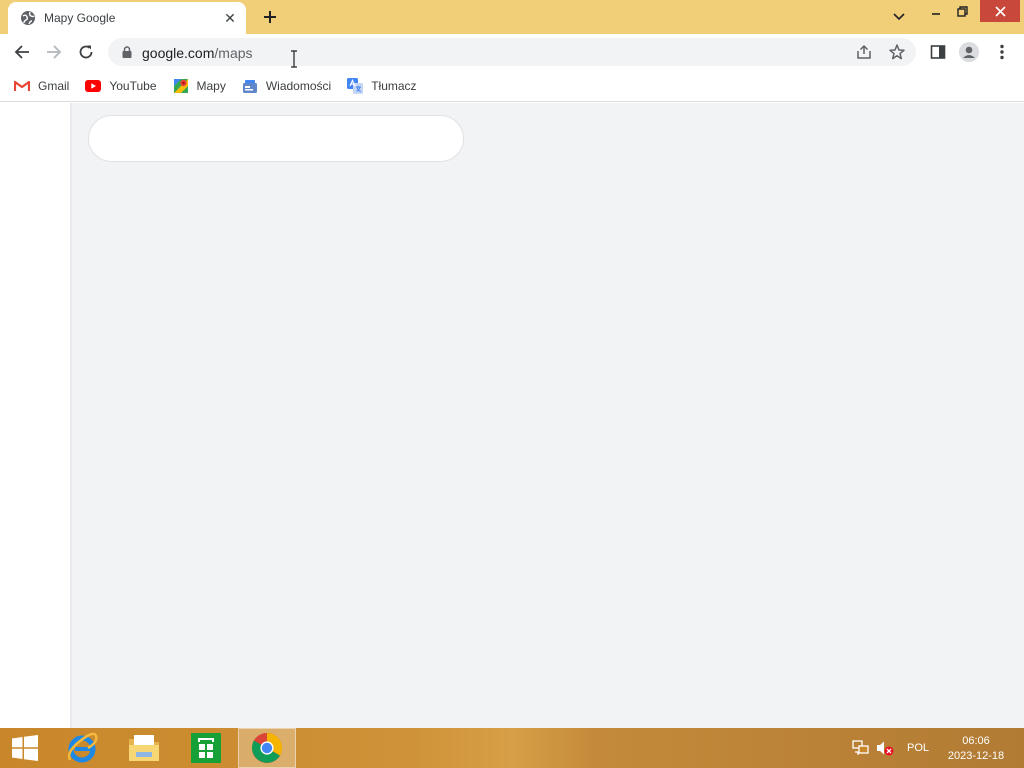 This screenshot has width=1024, height=768. I want to click on profile-button, so click(969, 52).